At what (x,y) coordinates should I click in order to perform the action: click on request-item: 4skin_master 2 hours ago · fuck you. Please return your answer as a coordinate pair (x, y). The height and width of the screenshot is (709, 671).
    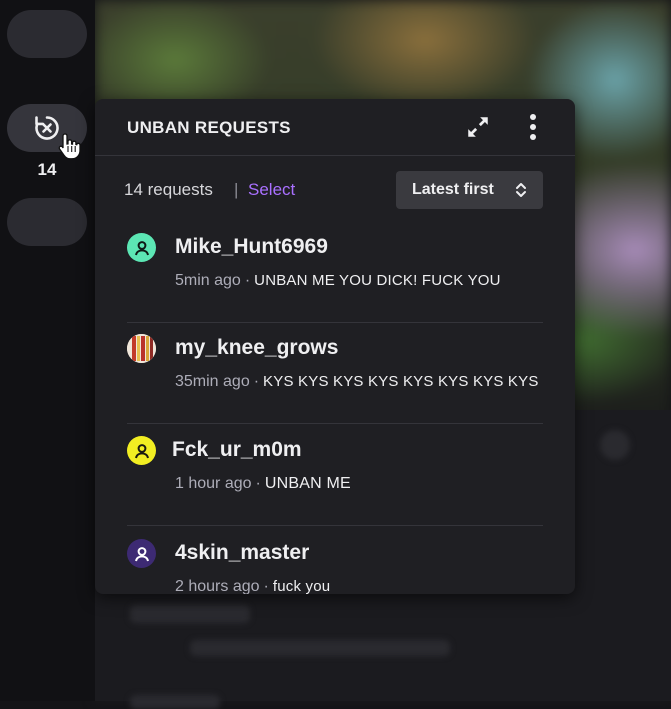
    Looking at the image, I should click on (335, 561).